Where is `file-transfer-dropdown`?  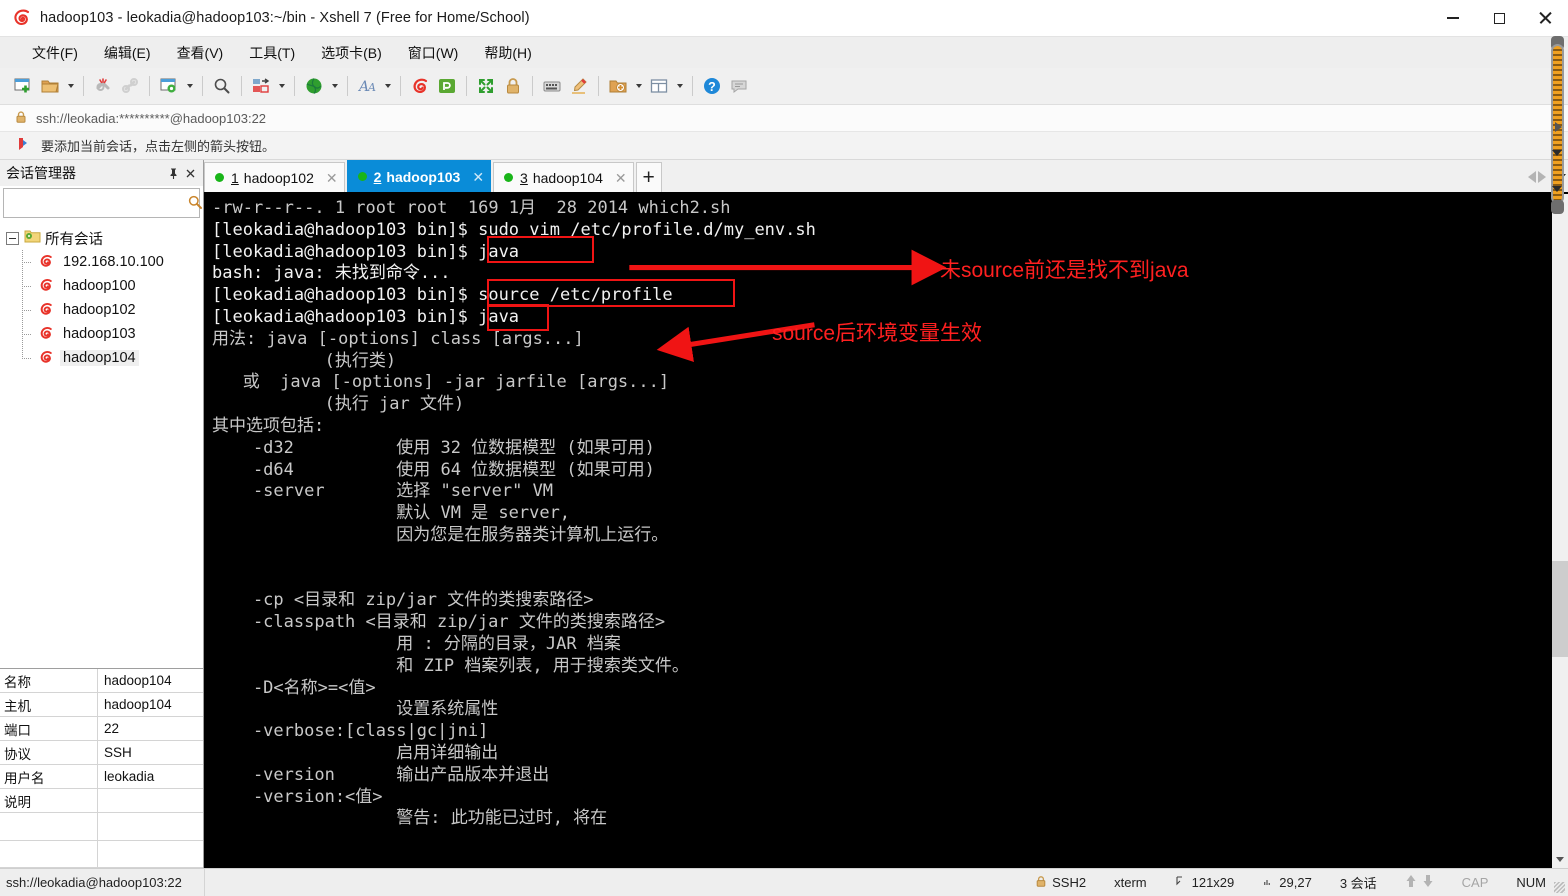 file-transfer-dropdown is located at coordinates (281, 86).